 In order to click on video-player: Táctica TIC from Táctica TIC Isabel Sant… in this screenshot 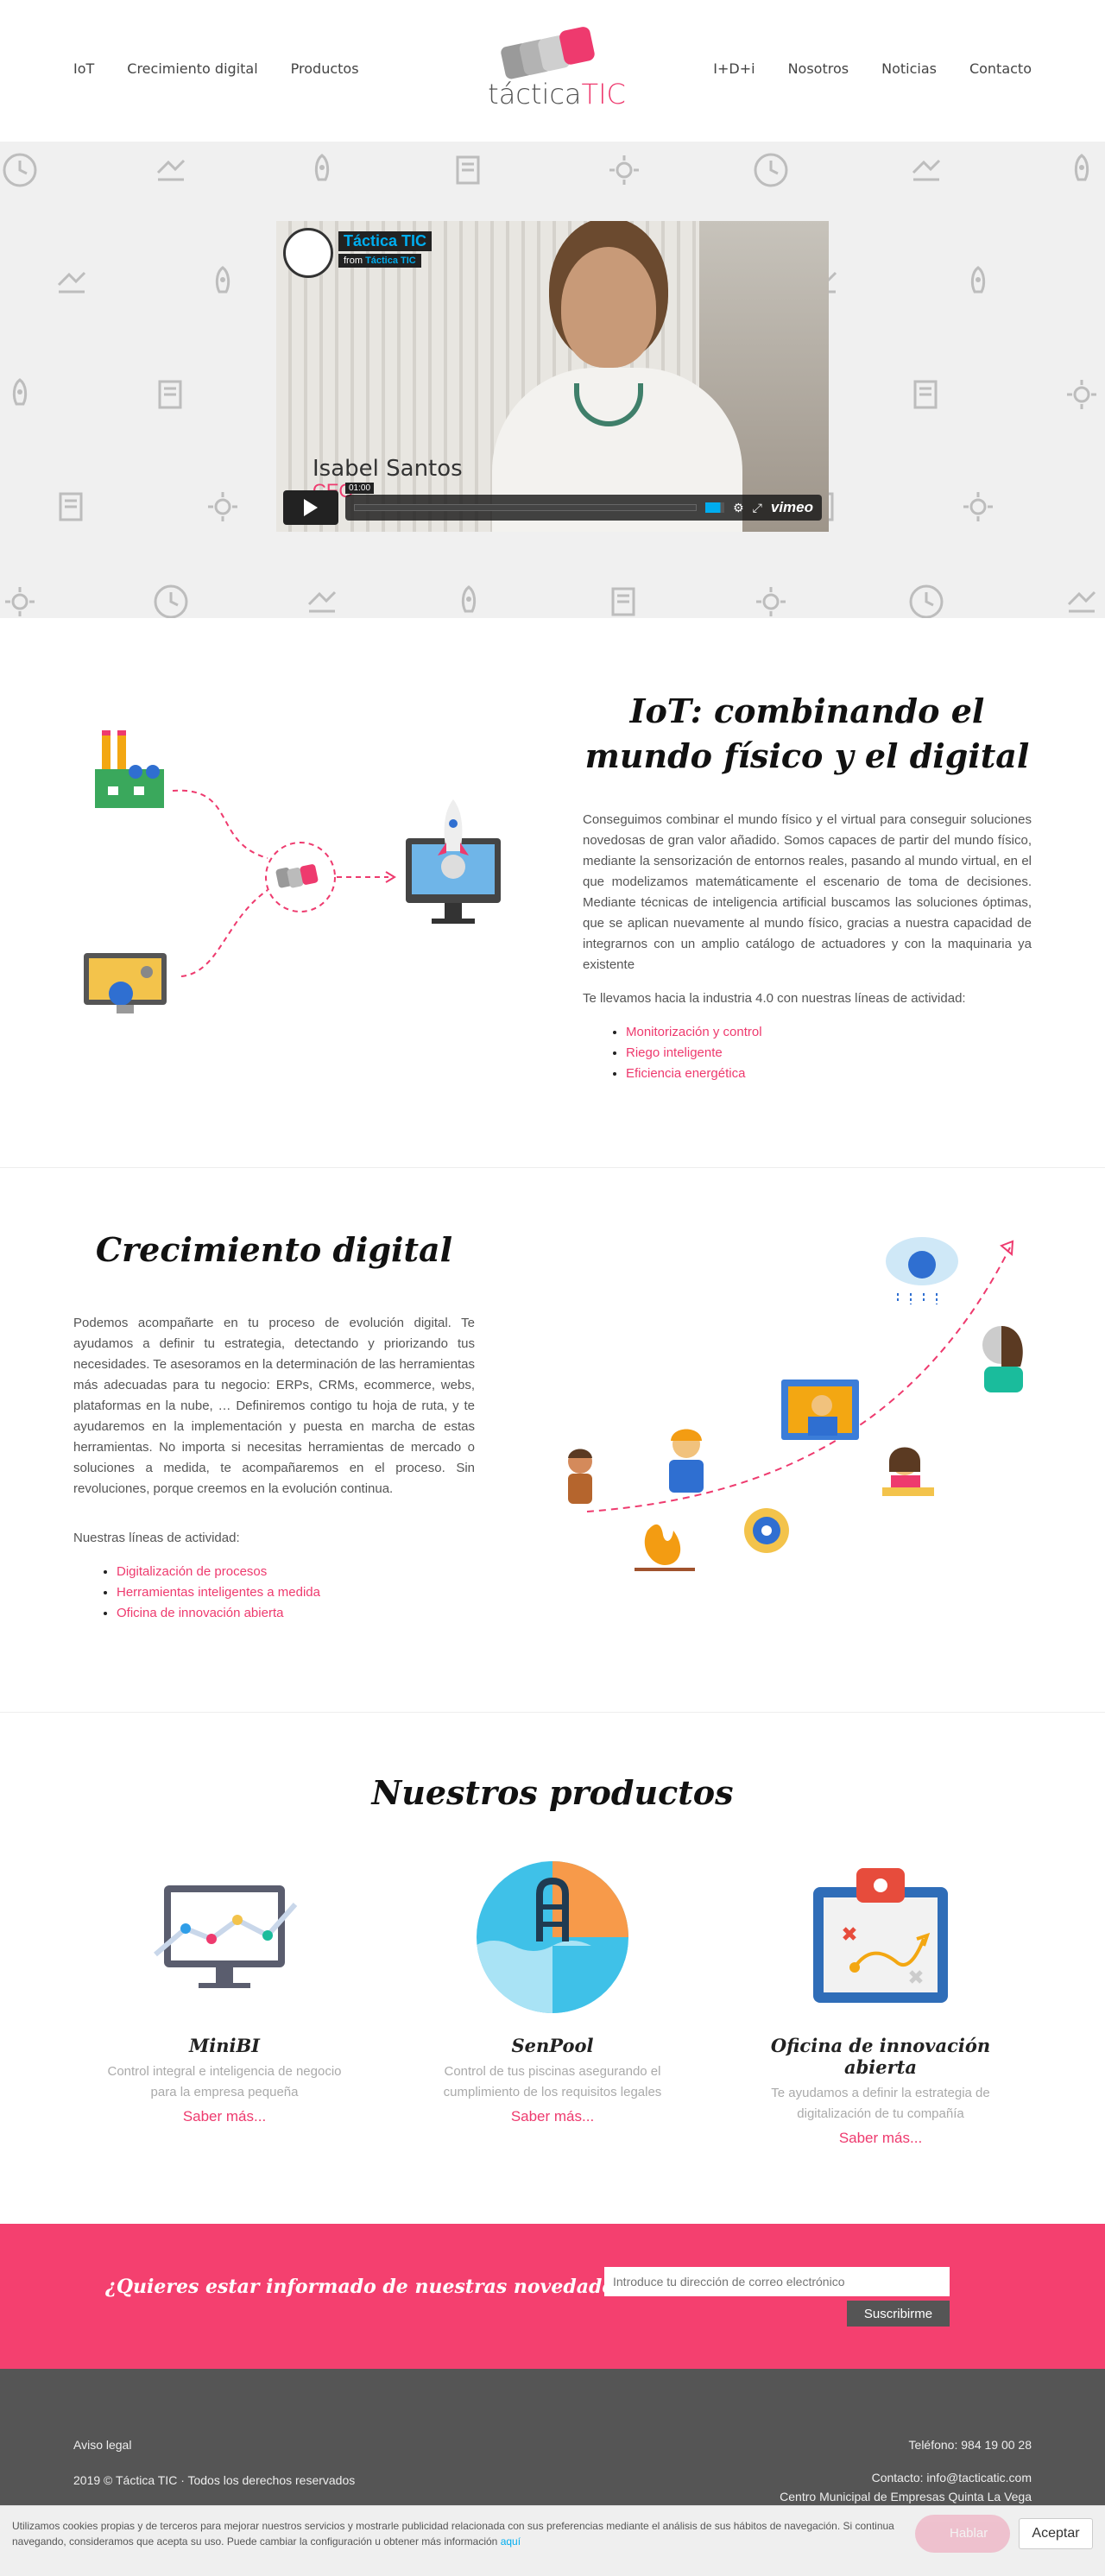, I will do `click(553, 376)`.